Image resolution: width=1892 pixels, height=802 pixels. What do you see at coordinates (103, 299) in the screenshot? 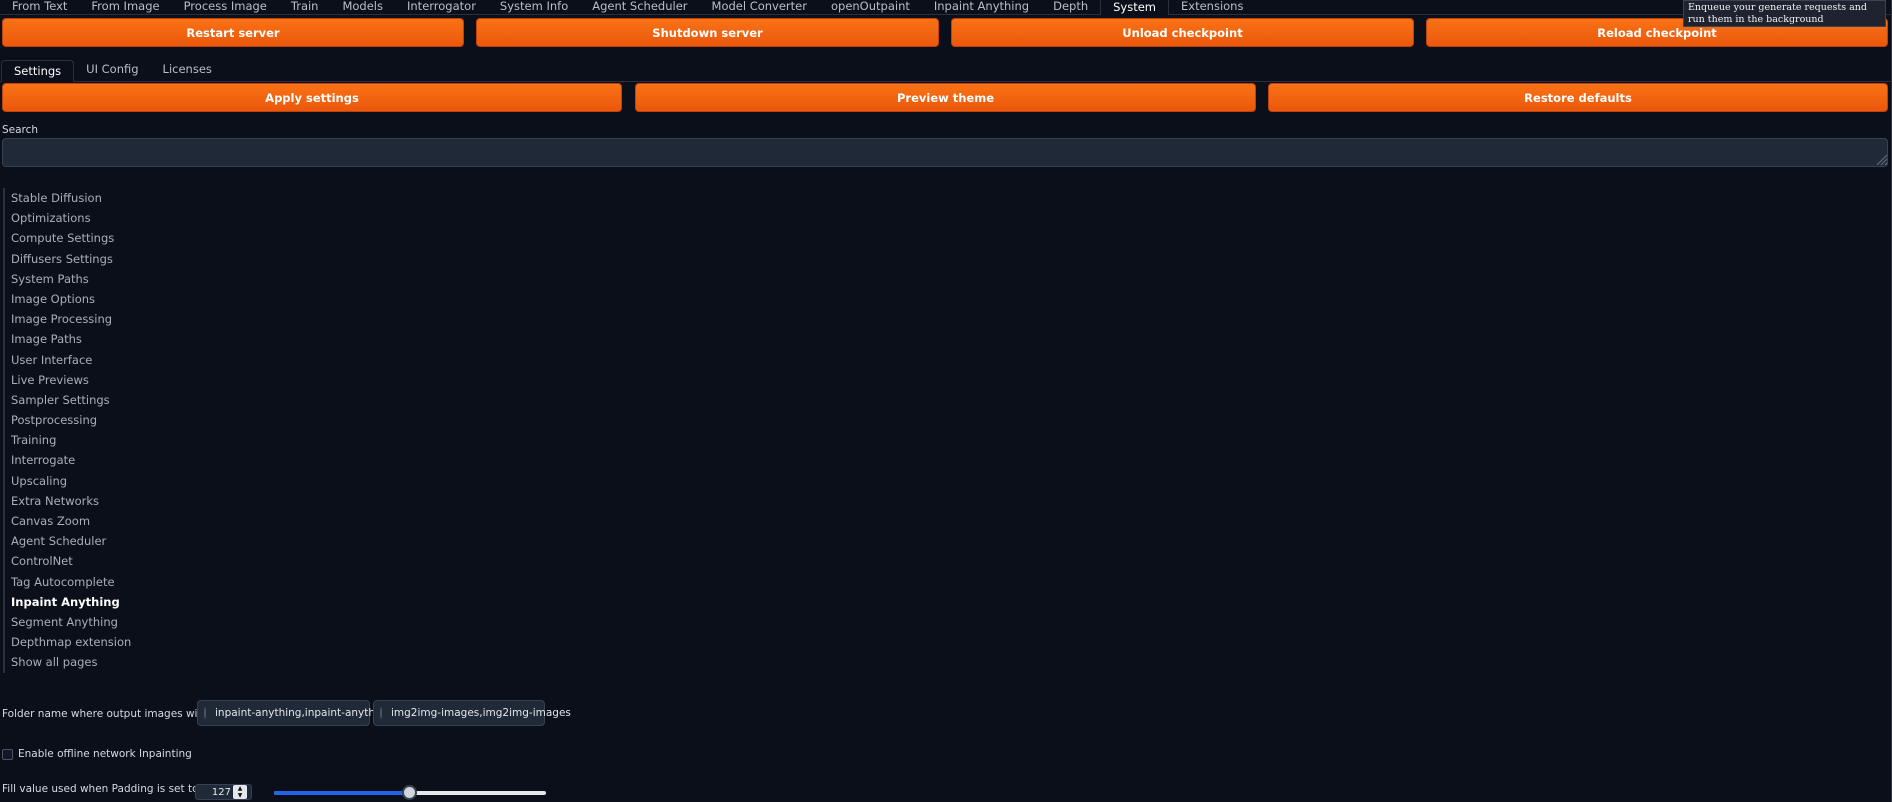
I see `category-image-options: Image Options` at bounding box center [103, 299].